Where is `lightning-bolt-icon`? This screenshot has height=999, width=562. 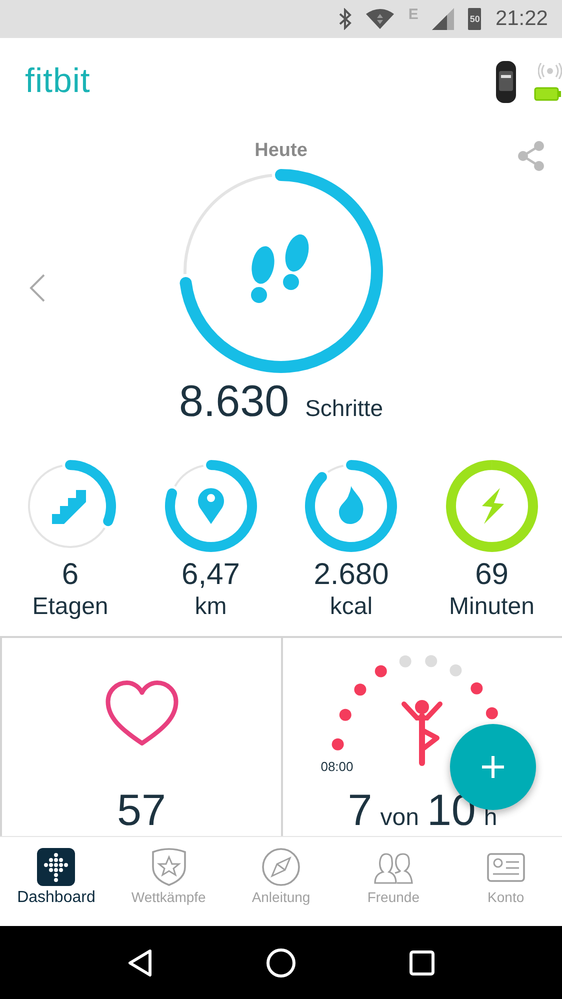
lightning-bolt-icon is located at coordinates (493, 506).